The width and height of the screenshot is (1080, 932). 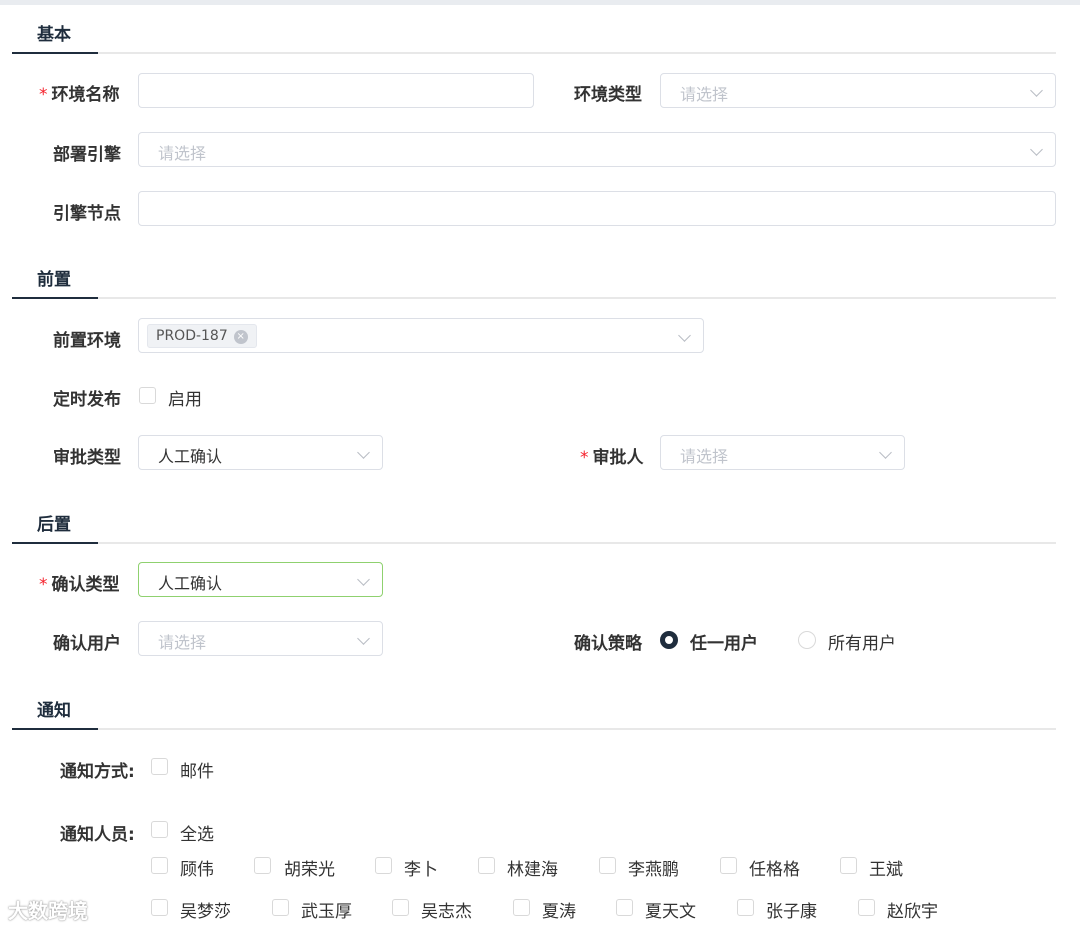 I want to click on enable-checkbox-label: 启用, so click(x=185, y=400).